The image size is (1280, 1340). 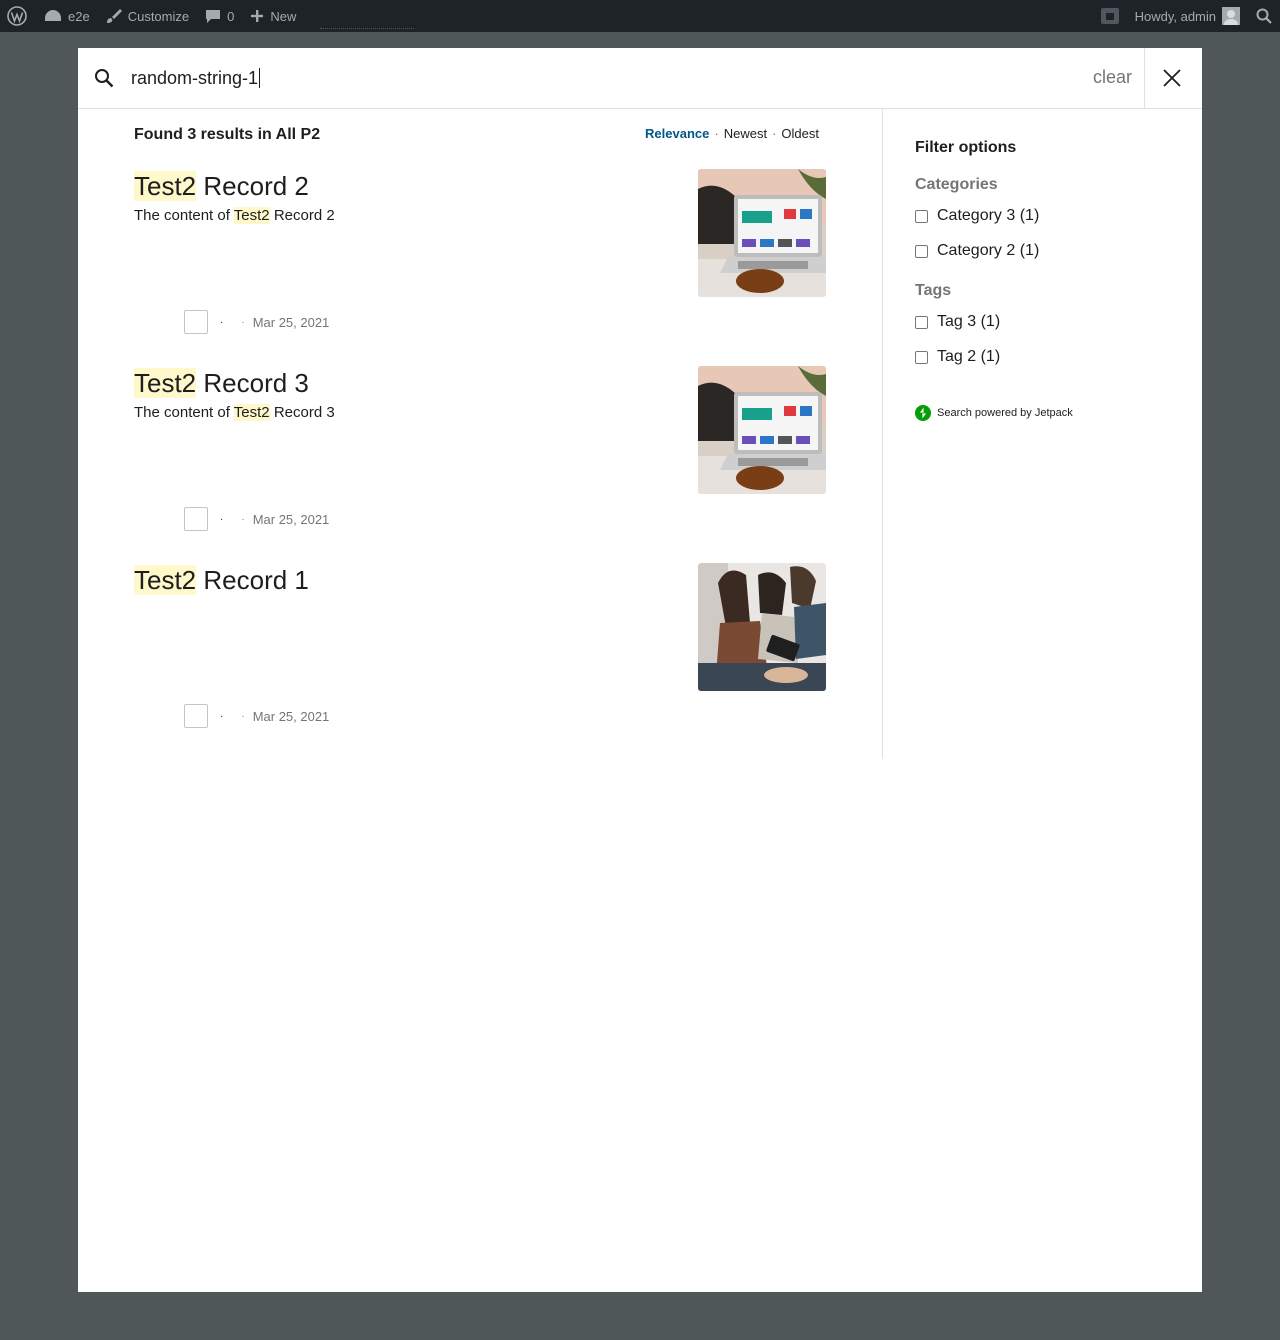 I want to click on filter-label: Category 3 (1), so click(x=988, y=215).